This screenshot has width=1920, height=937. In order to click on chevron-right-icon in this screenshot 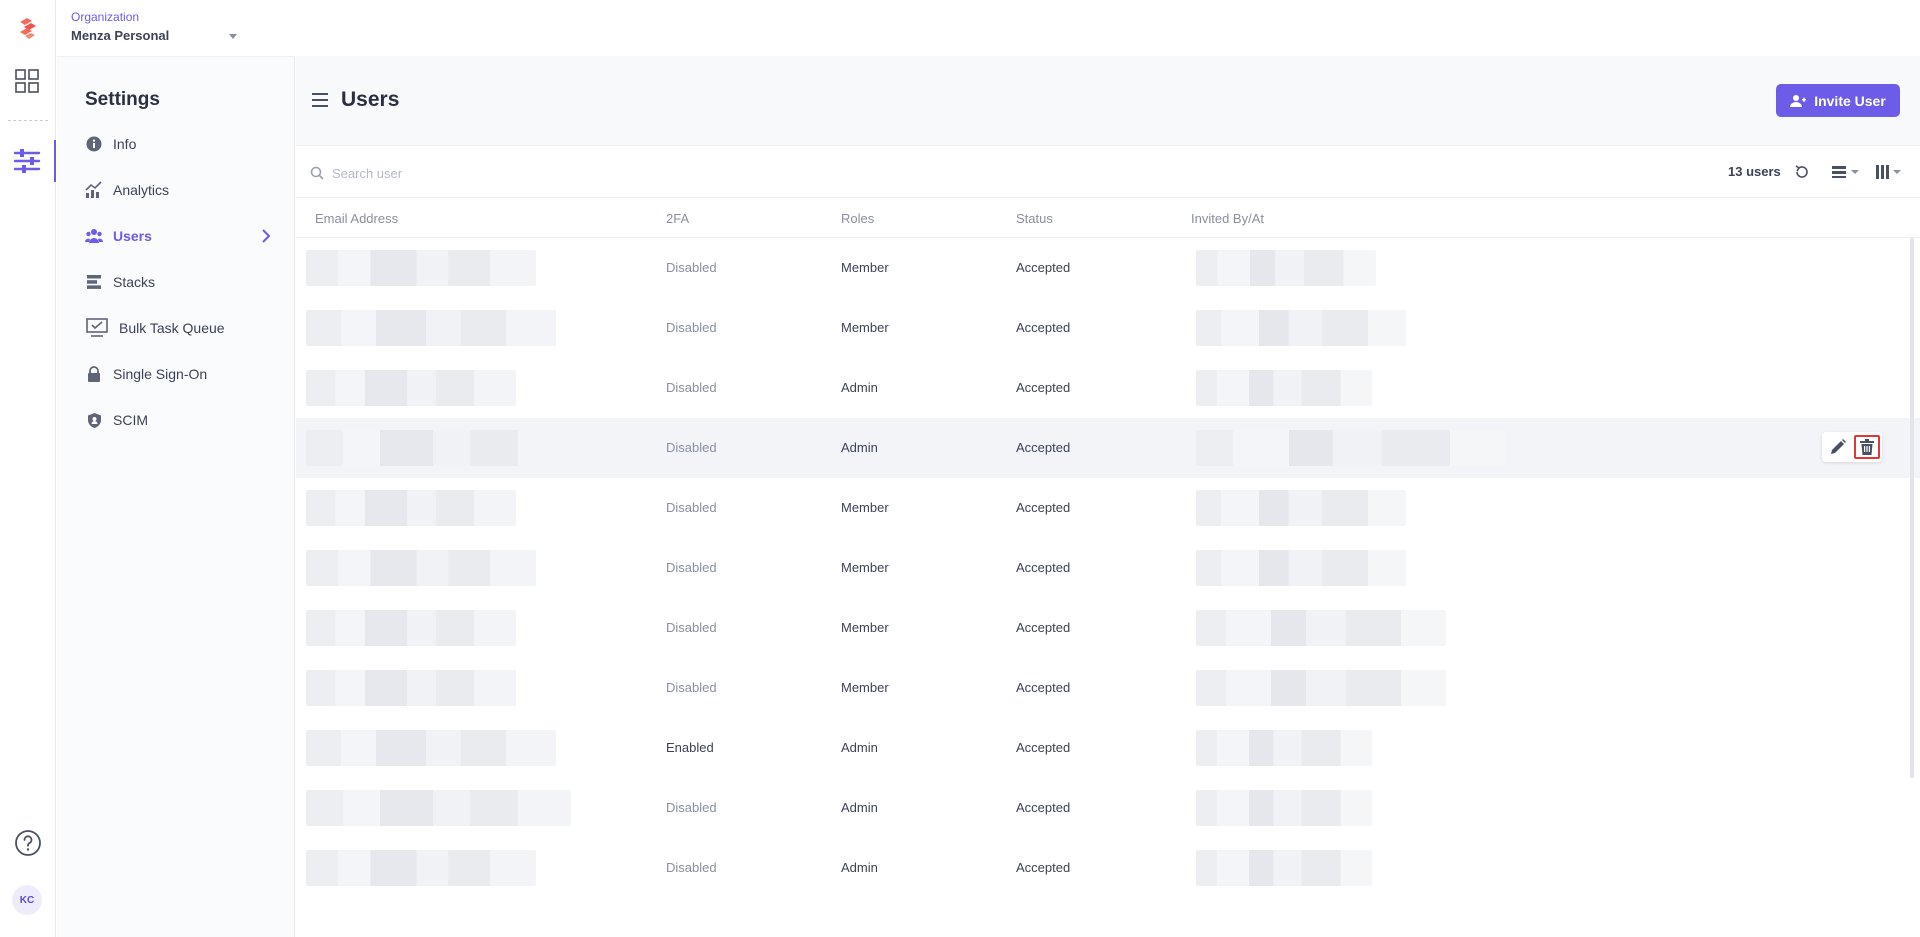, I will do `click(266, 236)`.